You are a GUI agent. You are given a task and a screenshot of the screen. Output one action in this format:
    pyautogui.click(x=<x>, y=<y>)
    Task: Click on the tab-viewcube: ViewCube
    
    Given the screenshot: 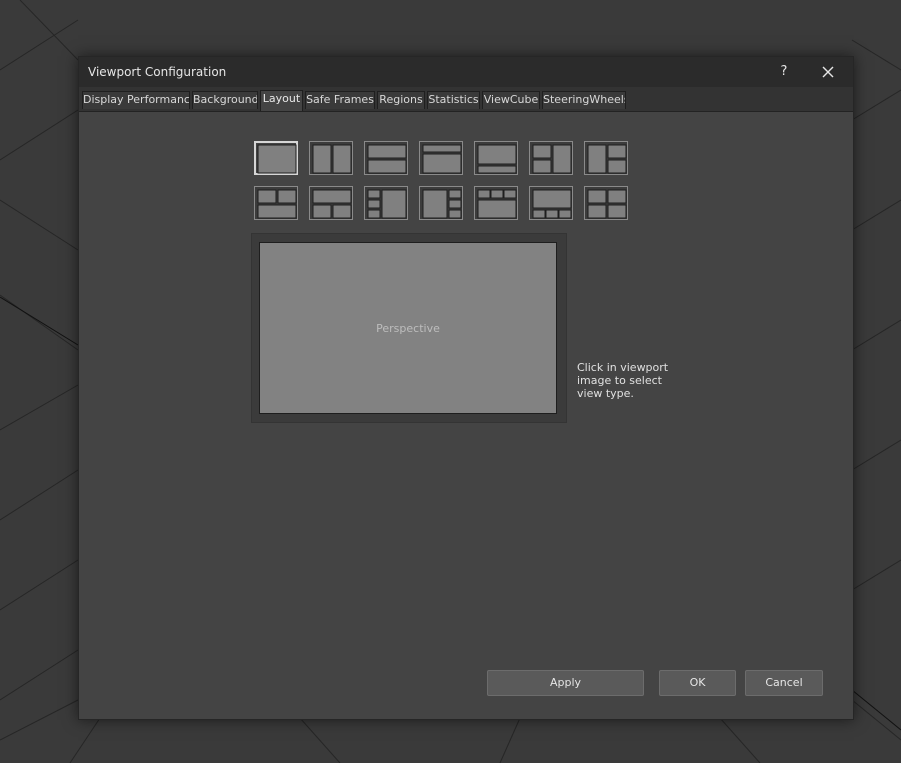 What is the action you would take?
    pyautogui.click(x=511, y=100)
    